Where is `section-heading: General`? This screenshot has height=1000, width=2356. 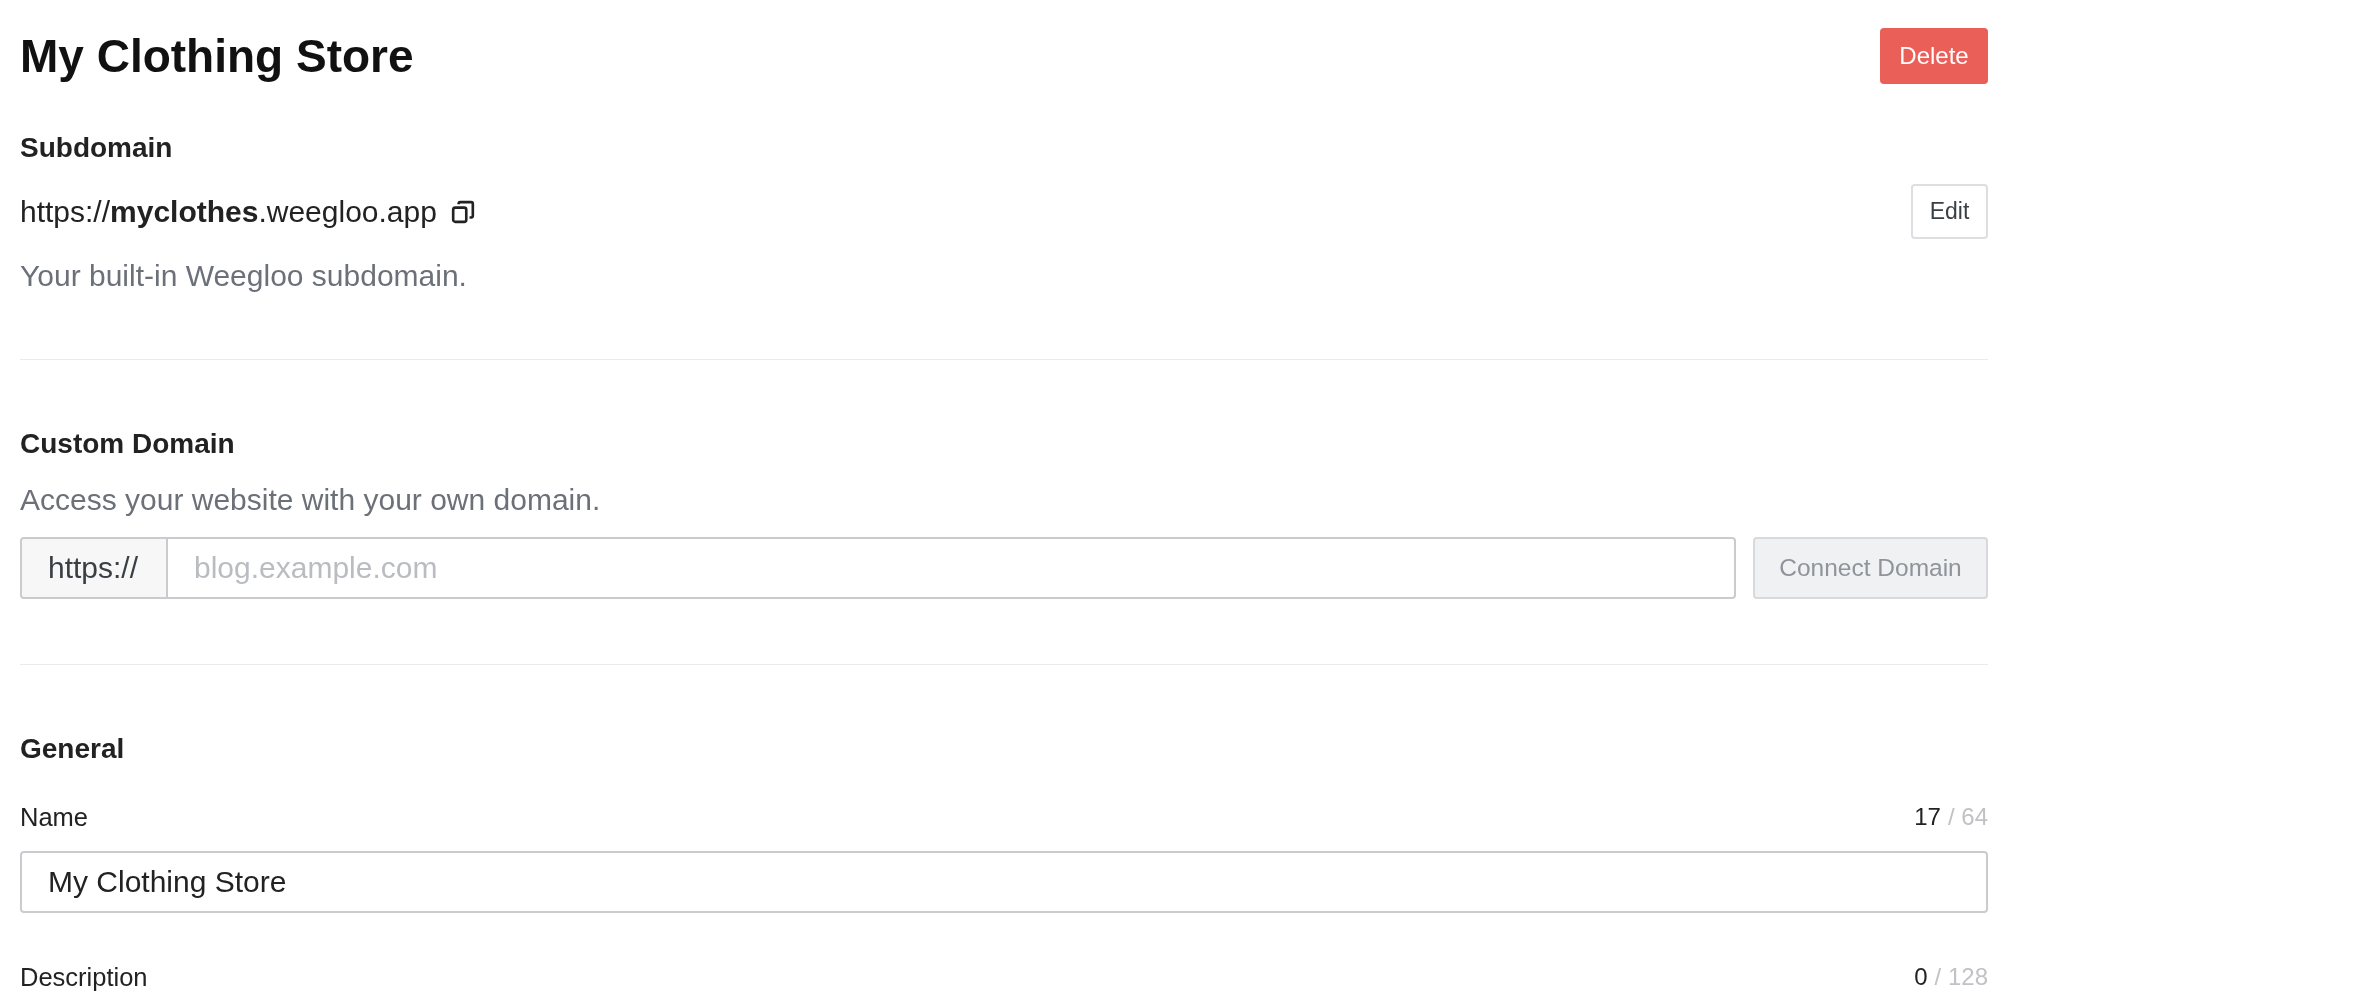
section-heading: General is located at coordinates (72, 749).